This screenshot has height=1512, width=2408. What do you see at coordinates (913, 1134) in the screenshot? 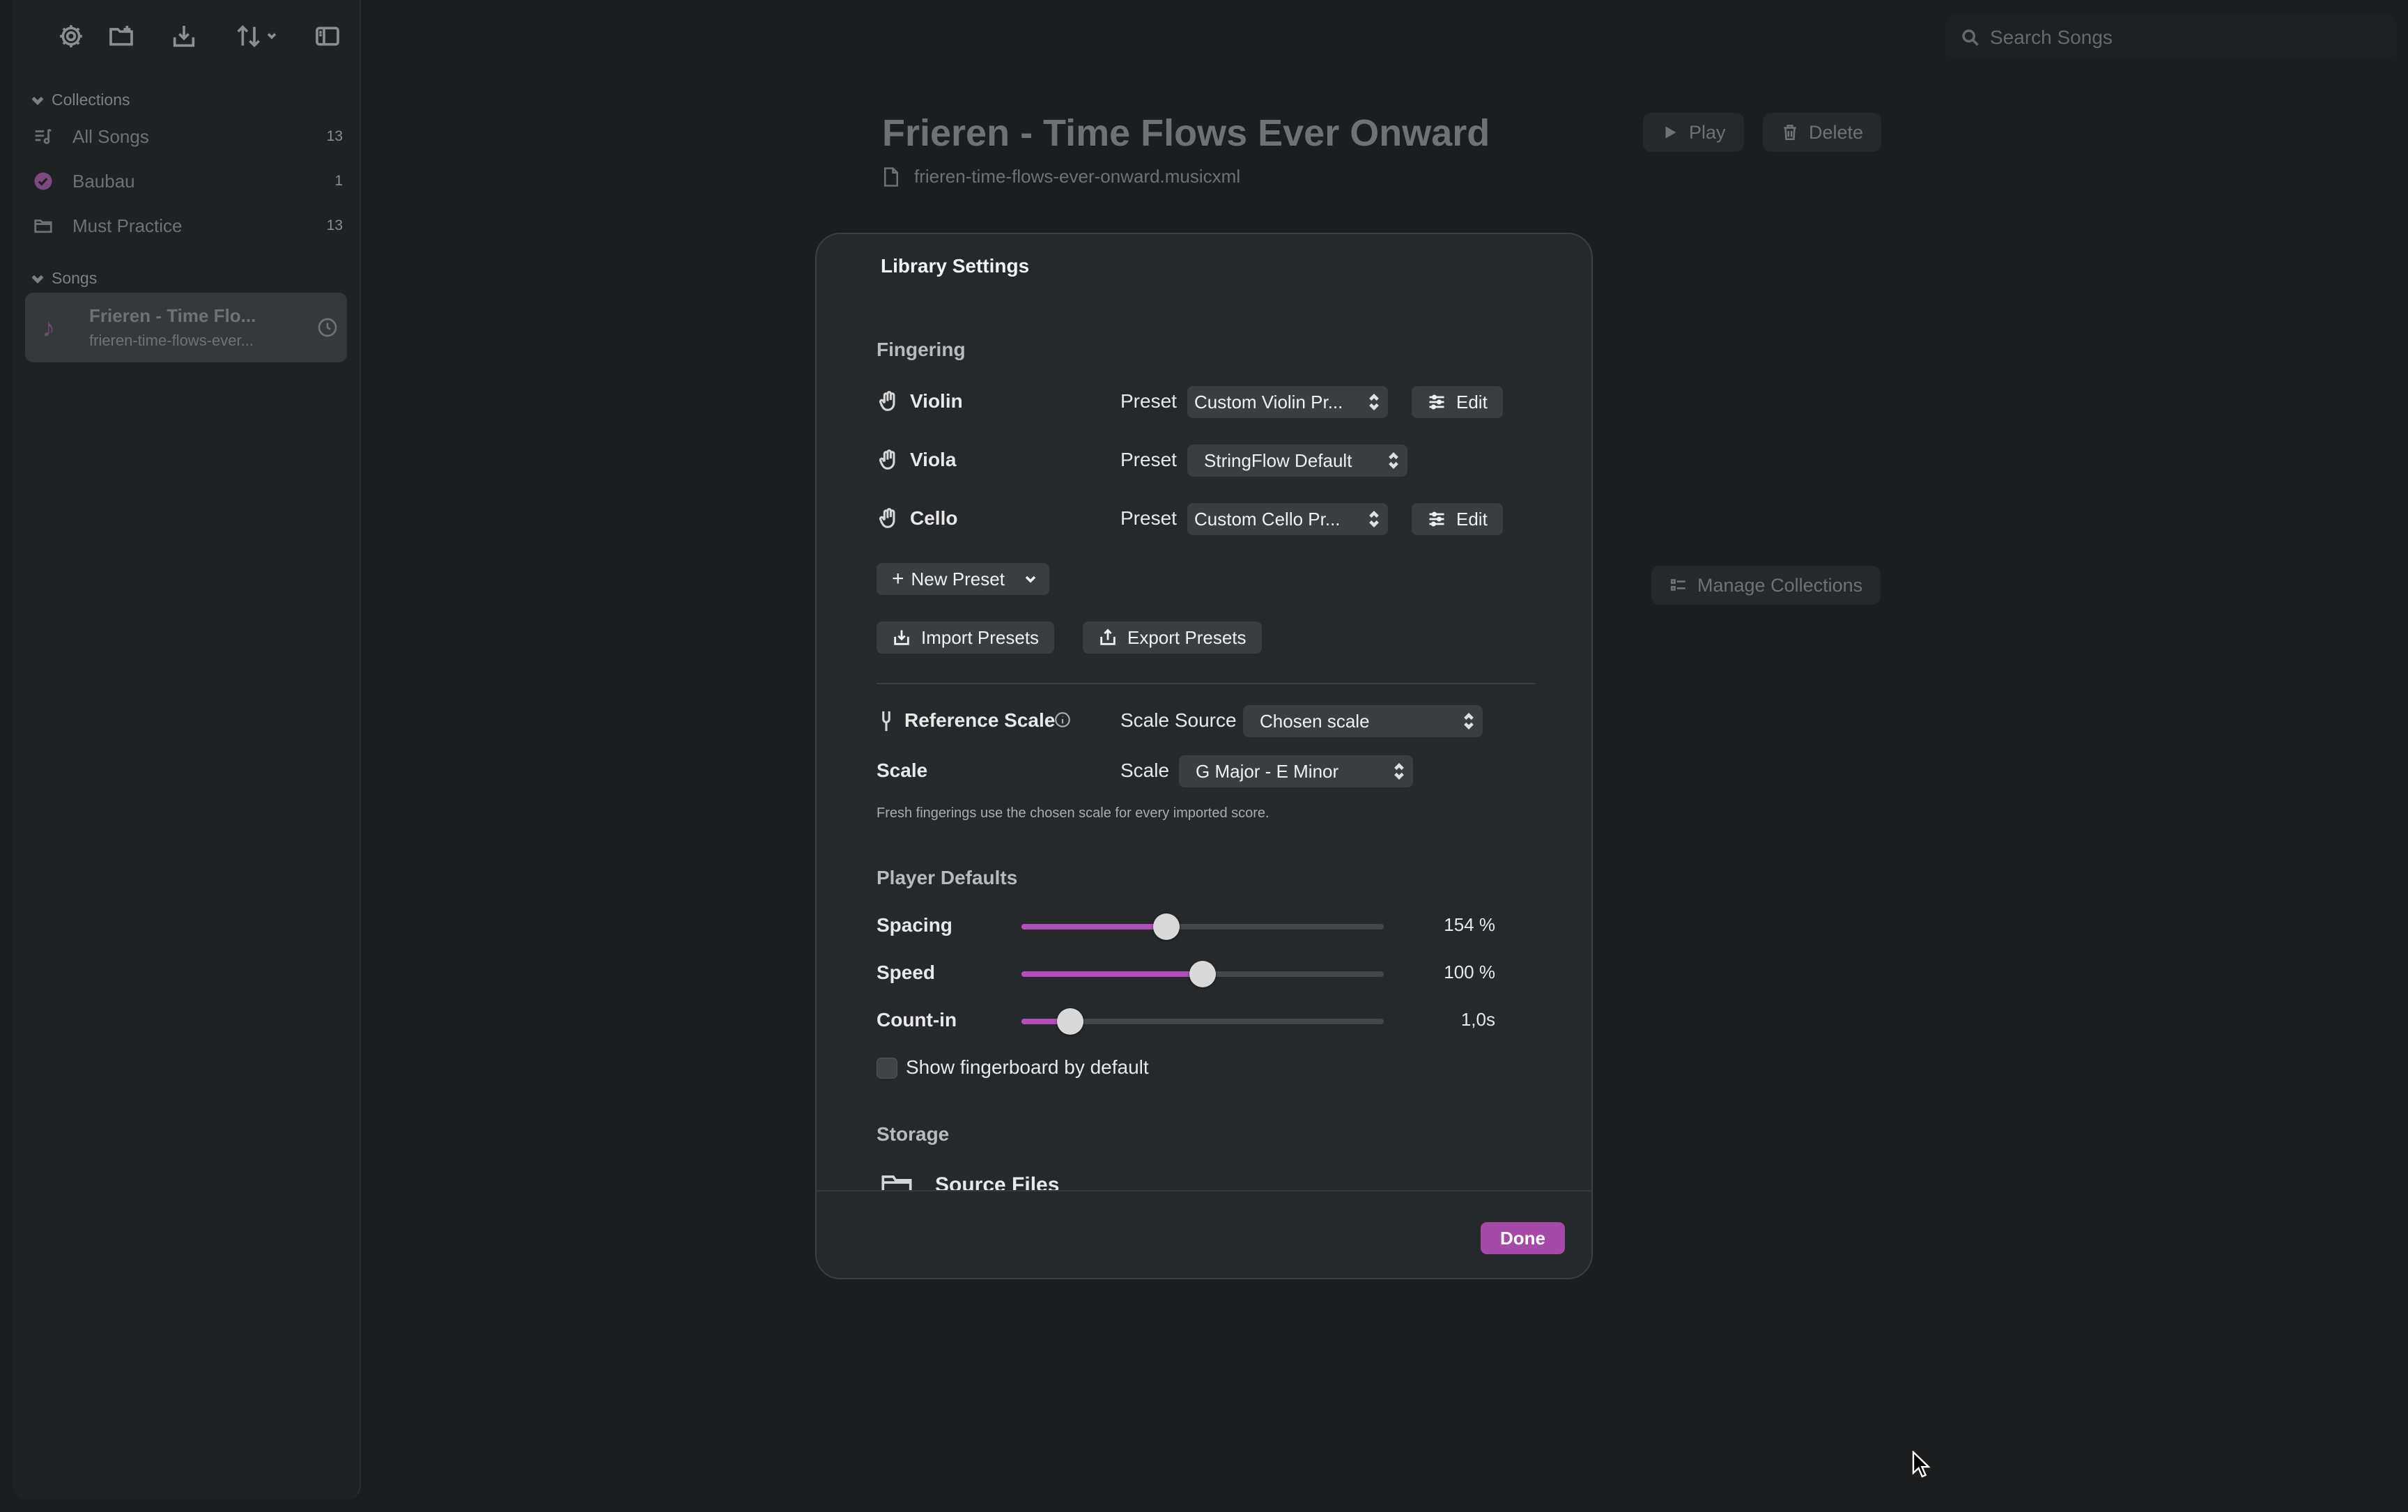
I see `storage-section-title: Storage` at bounding box center [913, 1134].